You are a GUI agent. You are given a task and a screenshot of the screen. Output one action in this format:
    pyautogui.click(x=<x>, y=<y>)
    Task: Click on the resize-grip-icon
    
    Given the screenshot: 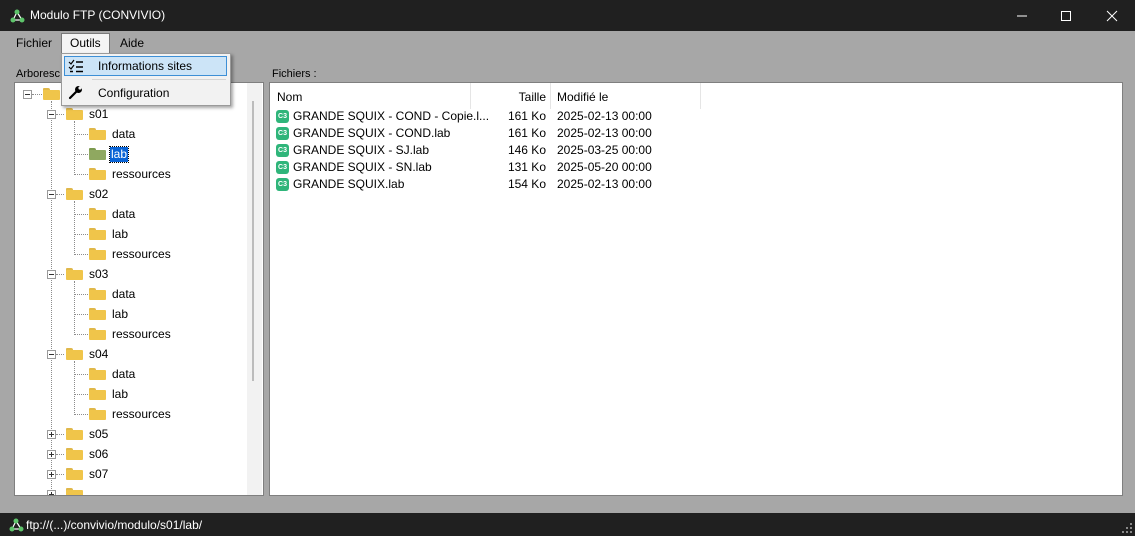 What is the action you would take?
    pyautogui.click(x=1127, y=528)
    